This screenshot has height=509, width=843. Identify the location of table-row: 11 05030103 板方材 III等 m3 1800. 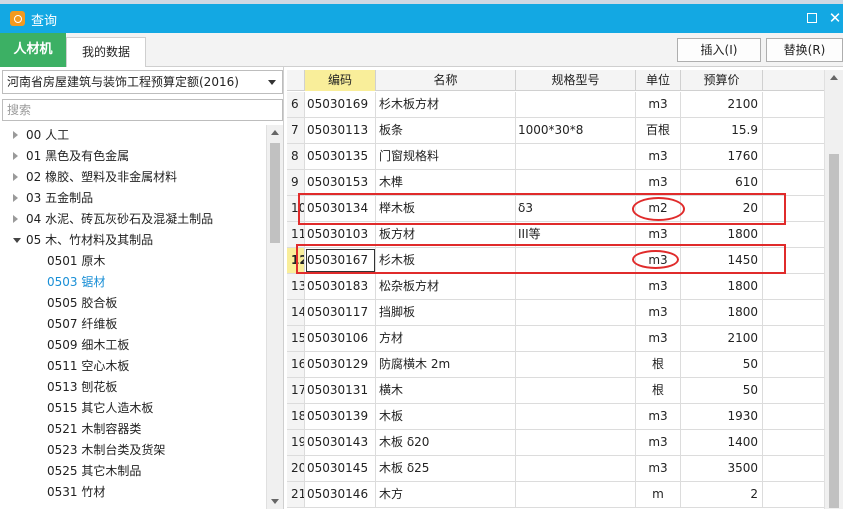
(555, 235).